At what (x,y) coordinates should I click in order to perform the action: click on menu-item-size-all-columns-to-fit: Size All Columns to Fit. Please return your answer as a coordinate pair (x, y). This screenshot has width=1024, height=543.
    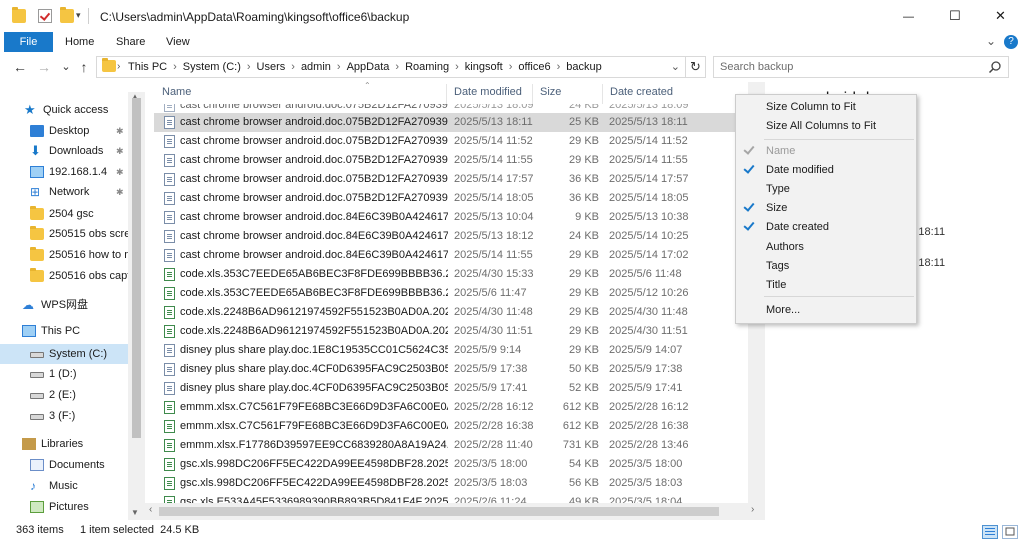
    Looking at the image, I should click on (826, 126).